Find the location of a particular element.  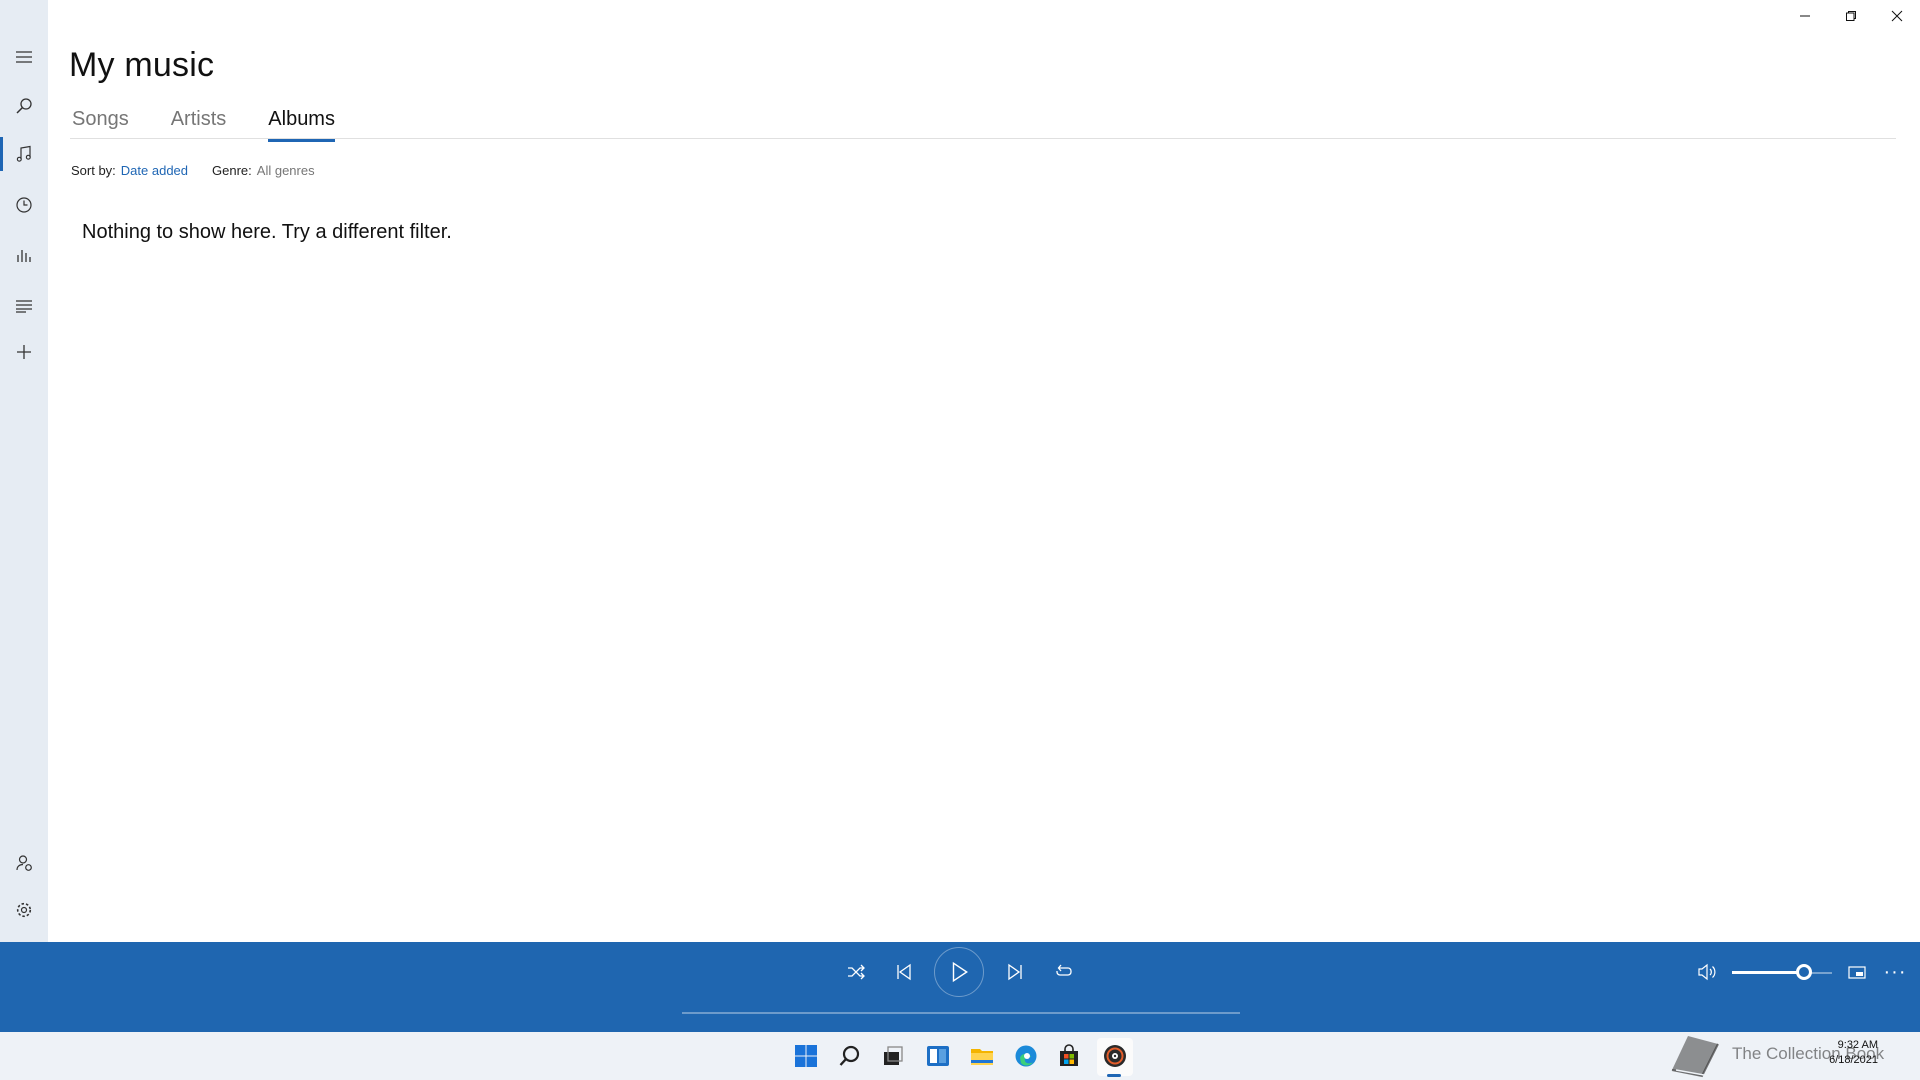

clock-date: 6/18/2021 is located at coordinates (1843, 1060).